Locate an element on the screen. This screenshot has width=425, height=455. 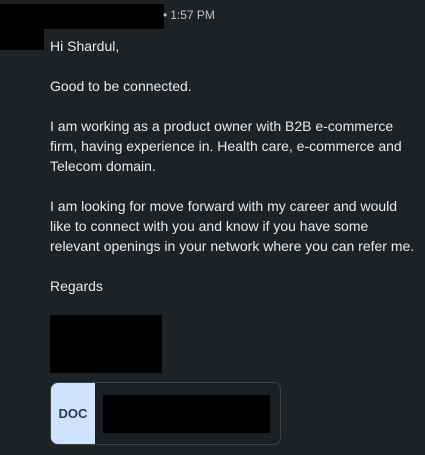
document-attachment: DOC is located at coordinates (165, 413).